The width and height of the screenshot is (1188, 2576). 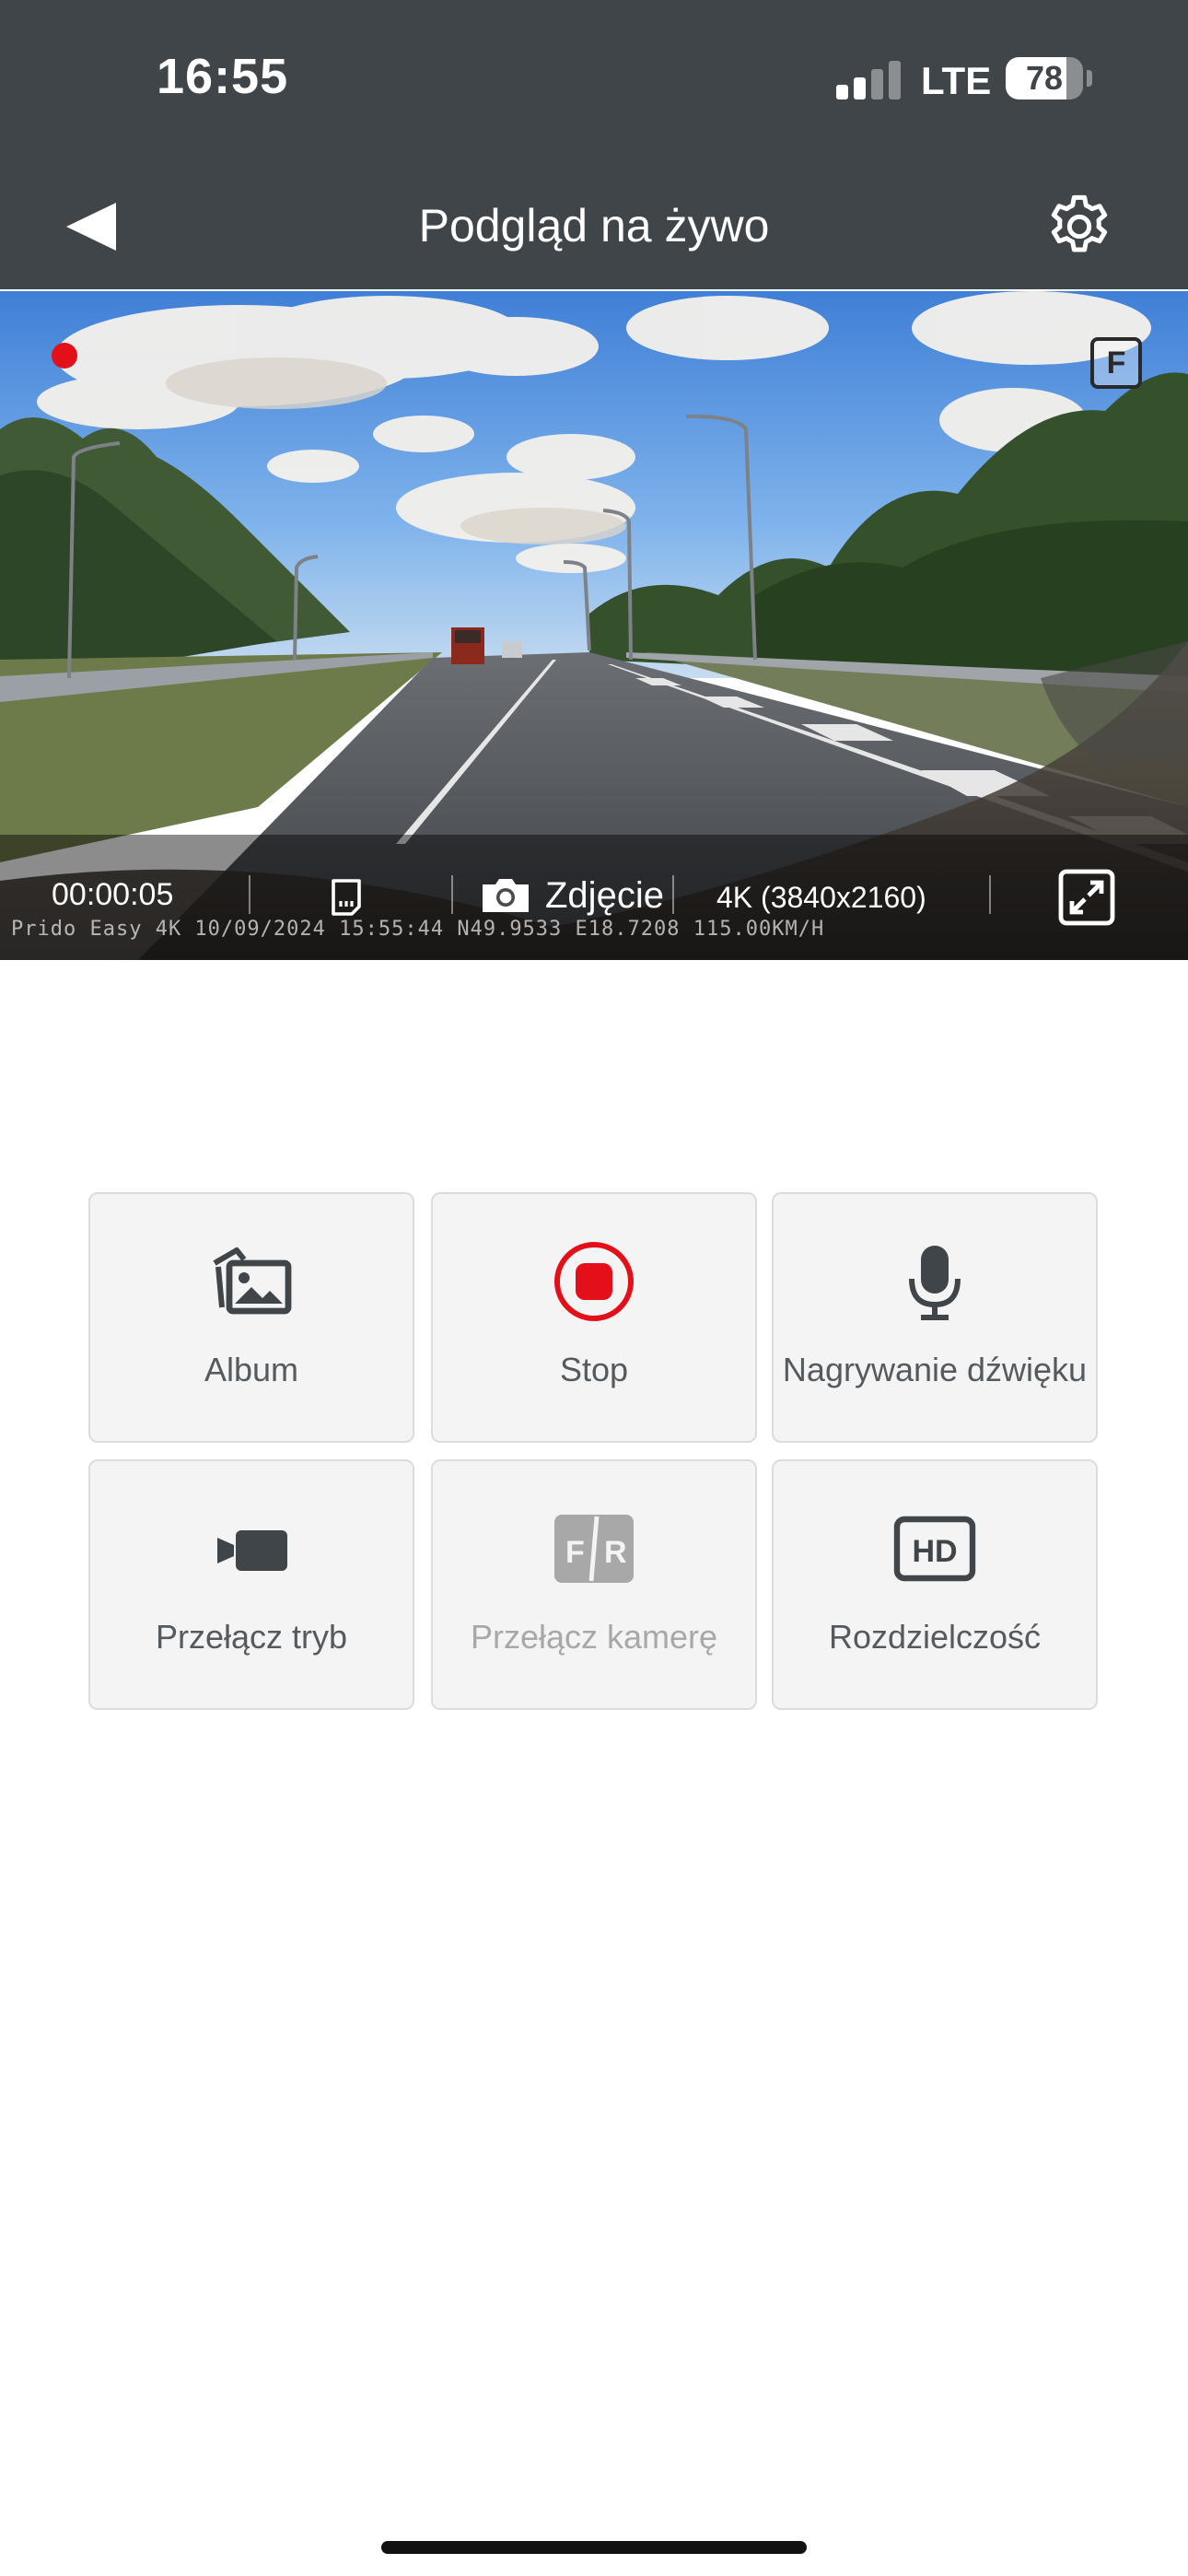 I want to click on sd-card-icon, so click(x=346, y=897).